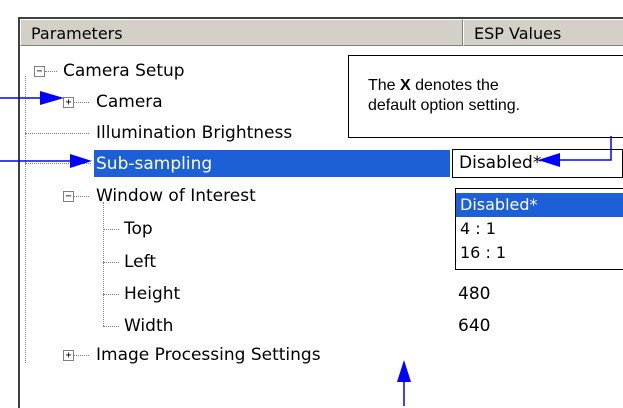 The image size is (623, 408). What do you see at coordinates (549, 160) in the screenshot?
I see `arrow-head-left-icon` at bounding box center [549, 160].